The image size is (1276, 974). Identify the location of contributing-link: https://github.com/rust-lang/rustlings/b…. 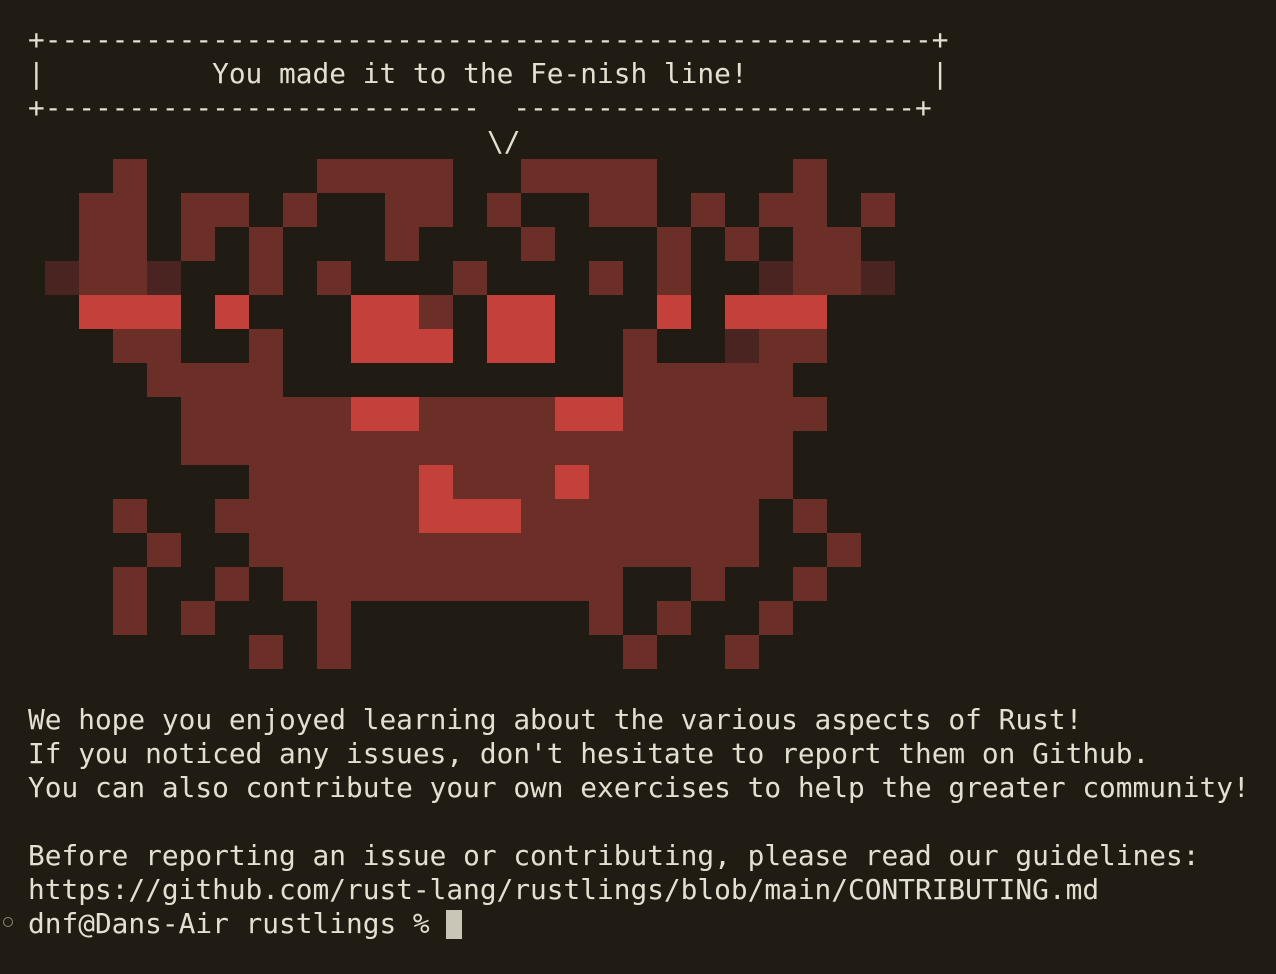
(563, 890).